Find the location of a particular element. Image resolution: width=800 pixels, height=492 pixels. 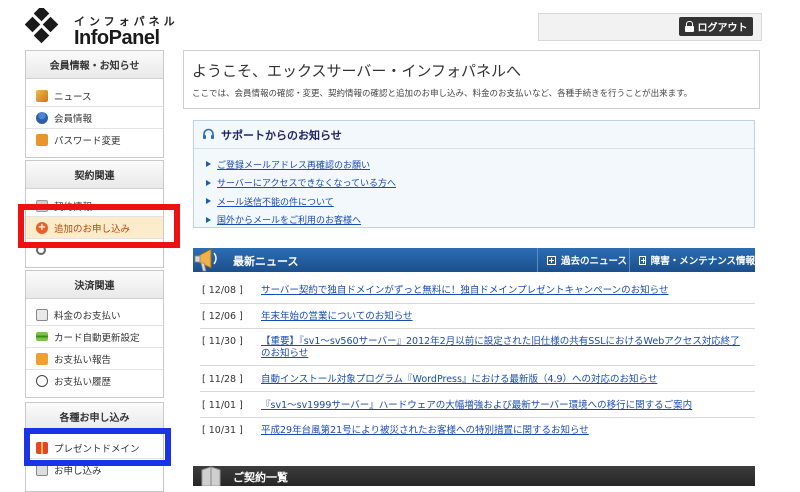

credit-card-icon is located at coordinates (42, 336).